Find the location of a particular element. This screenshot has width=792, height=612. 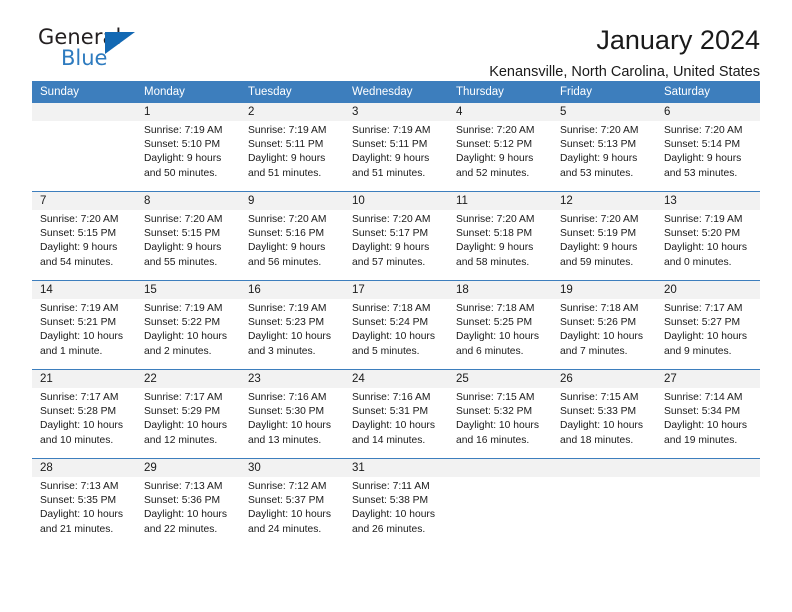

weekday-header-saturday: Saturday is located at coordinates (687, 92).